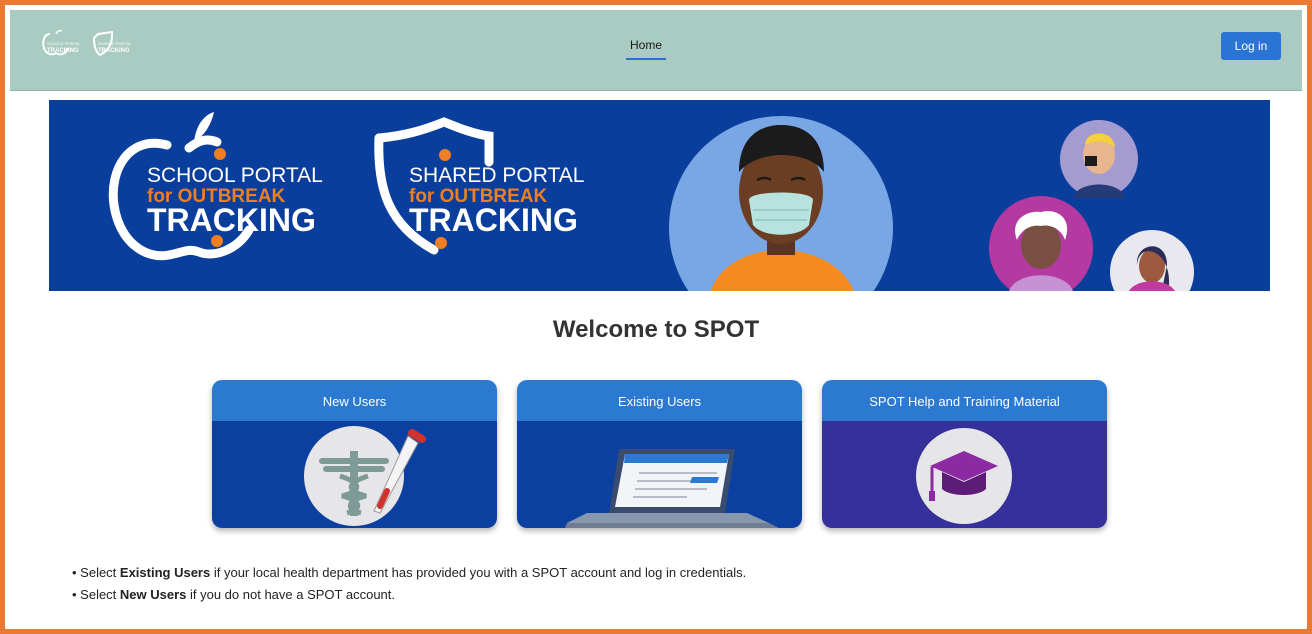 This screenshot has width=1312, height=634. I want to click on existing-users-card-title: Existing Users, so click(659, 400).